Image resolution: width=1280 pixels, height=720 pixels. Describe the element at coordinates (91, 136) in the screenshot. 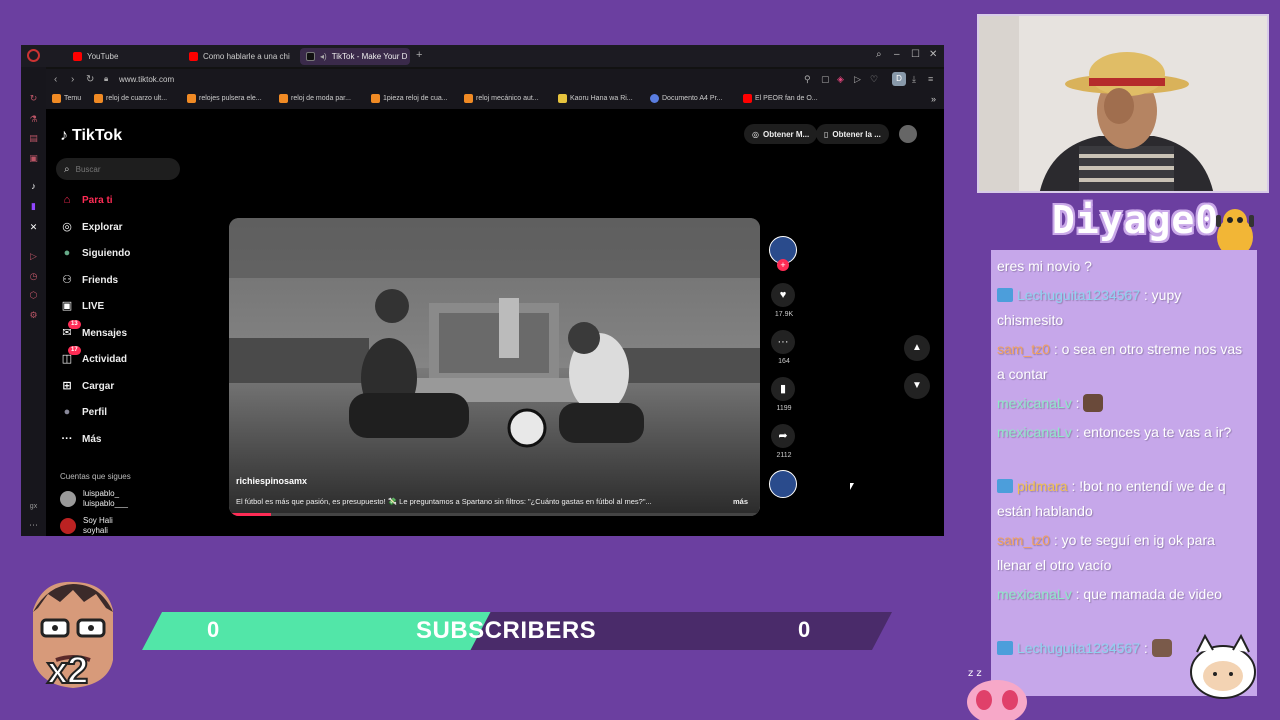

I see `tiktok-logo: ♪ TikTok` at that location.